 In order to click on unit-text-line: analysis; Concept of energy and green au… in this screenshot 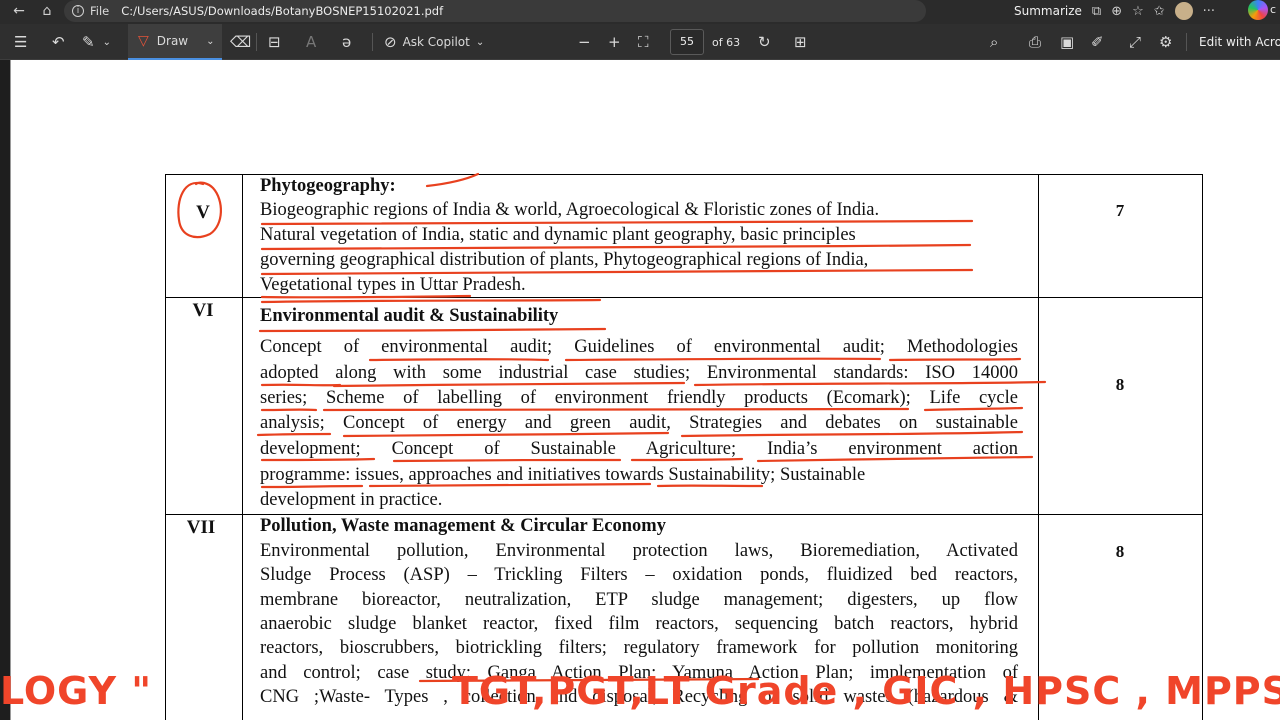, I will do `click(639, 423)`.